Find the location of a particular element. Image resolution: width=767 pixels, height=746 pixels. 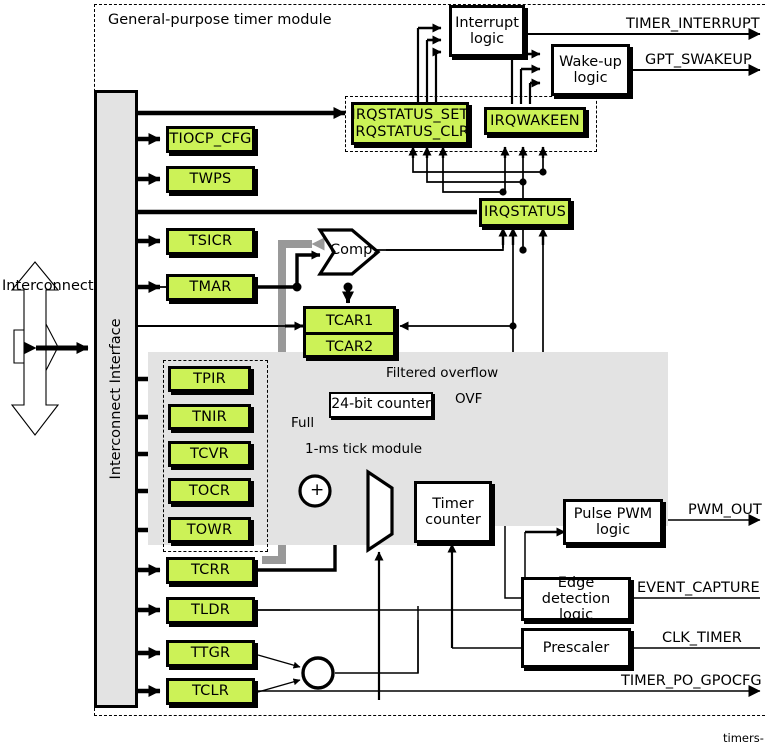

prescaler-label: Prescaler is located at coordinates (576, 647).